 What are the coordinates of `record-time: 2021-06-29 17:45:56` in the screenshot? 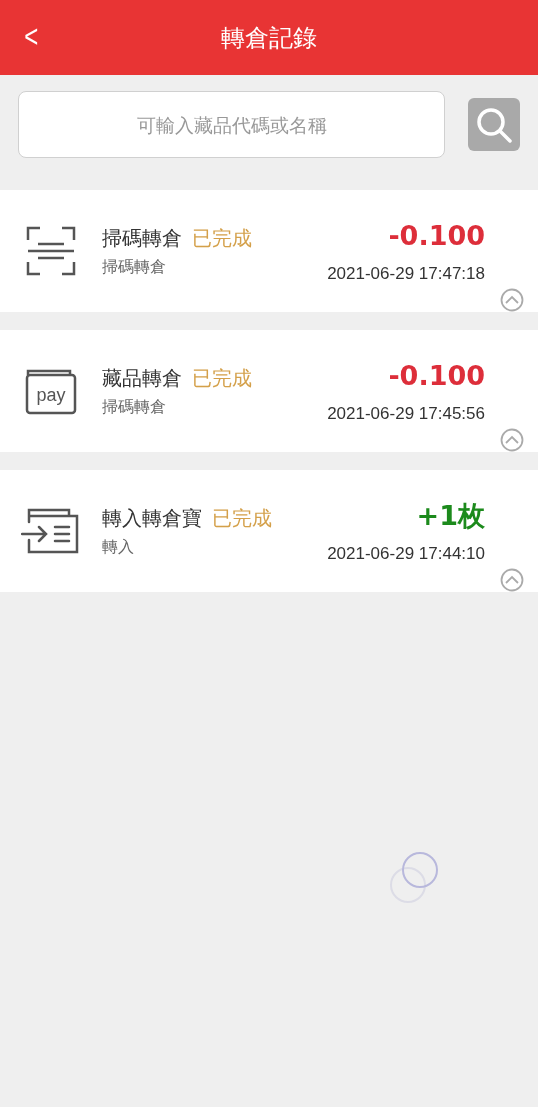 It's located at (406, 413).